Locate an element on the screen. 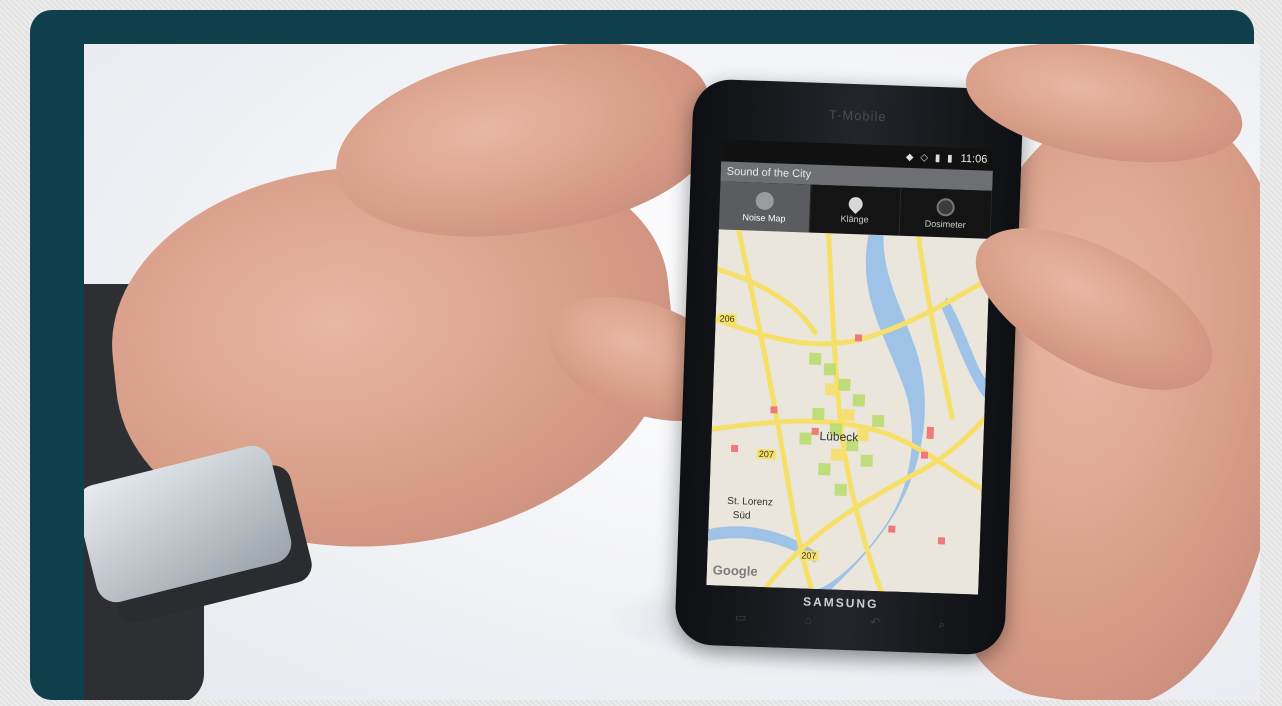 This screenshot has width=1282, height=706. soft-keys: ▭ ⌂ ↶ ⌕ is located at coordinates (840, 621).